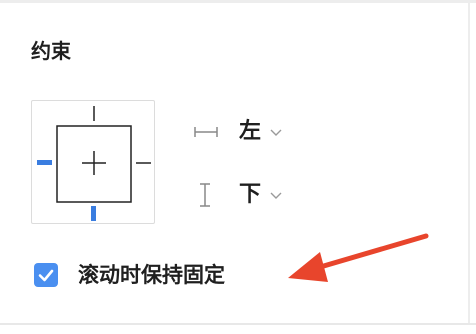 This screenshot has height=334, width=476. What do you see at coordinates (151, 275) in the screenshot?
I see `fix-on-scroll-label: 滚动时保持固定` at bounding box center [151, 275].